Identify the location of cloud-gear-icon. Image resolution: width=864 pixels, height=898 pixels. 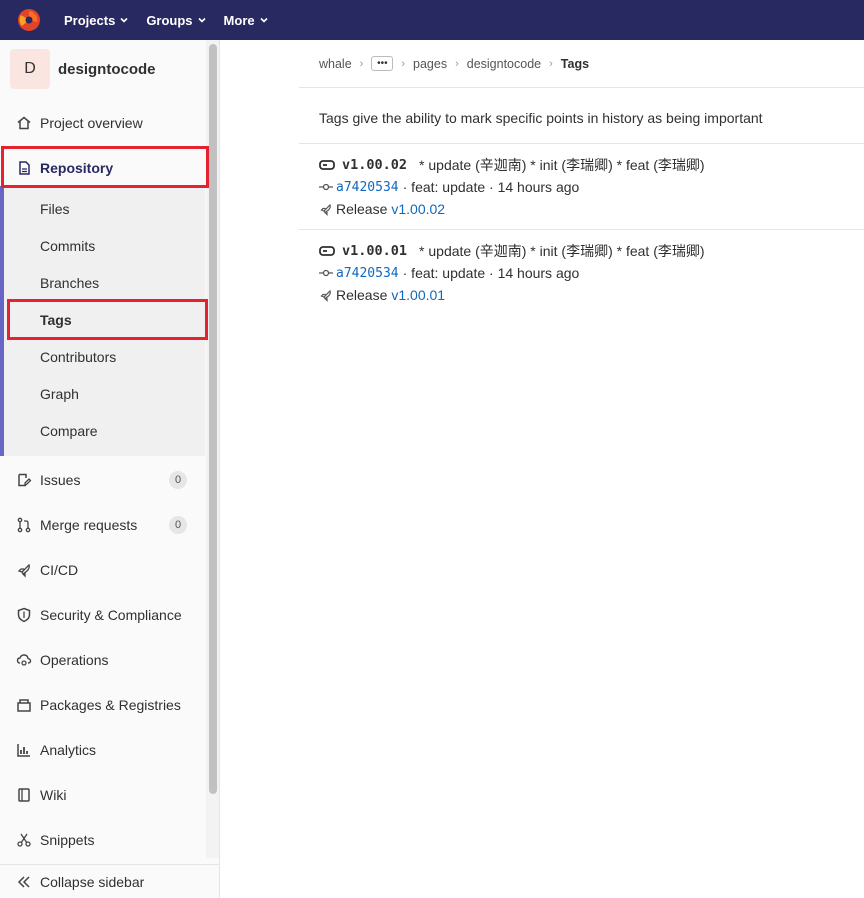
(24, 660).